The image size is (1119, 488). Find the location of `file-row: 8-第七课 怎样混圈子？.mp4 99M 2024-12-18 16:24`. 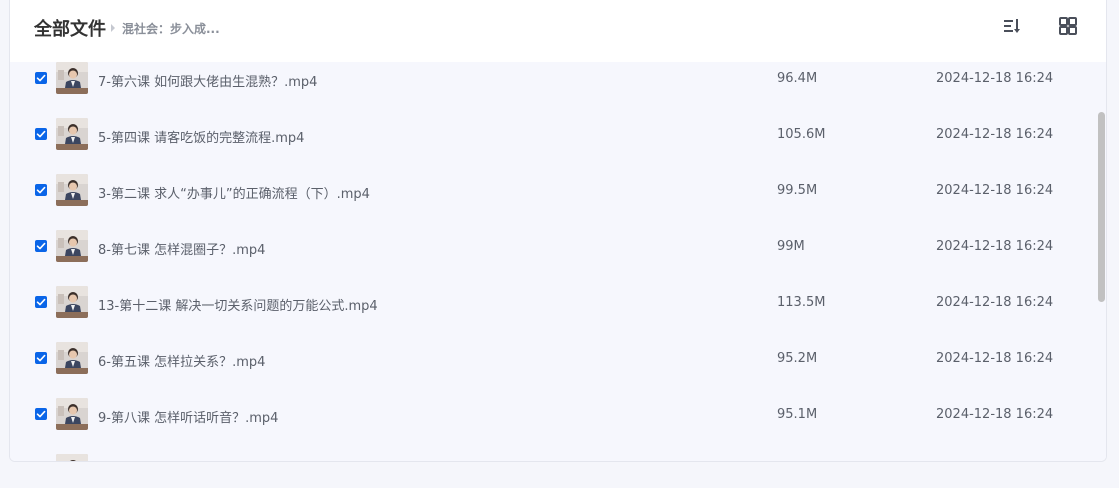

file-row: 8-第七课 怎样混圈子？.mp4 99M 2024-12-18 16:24 is located at coordinates (553, 258).